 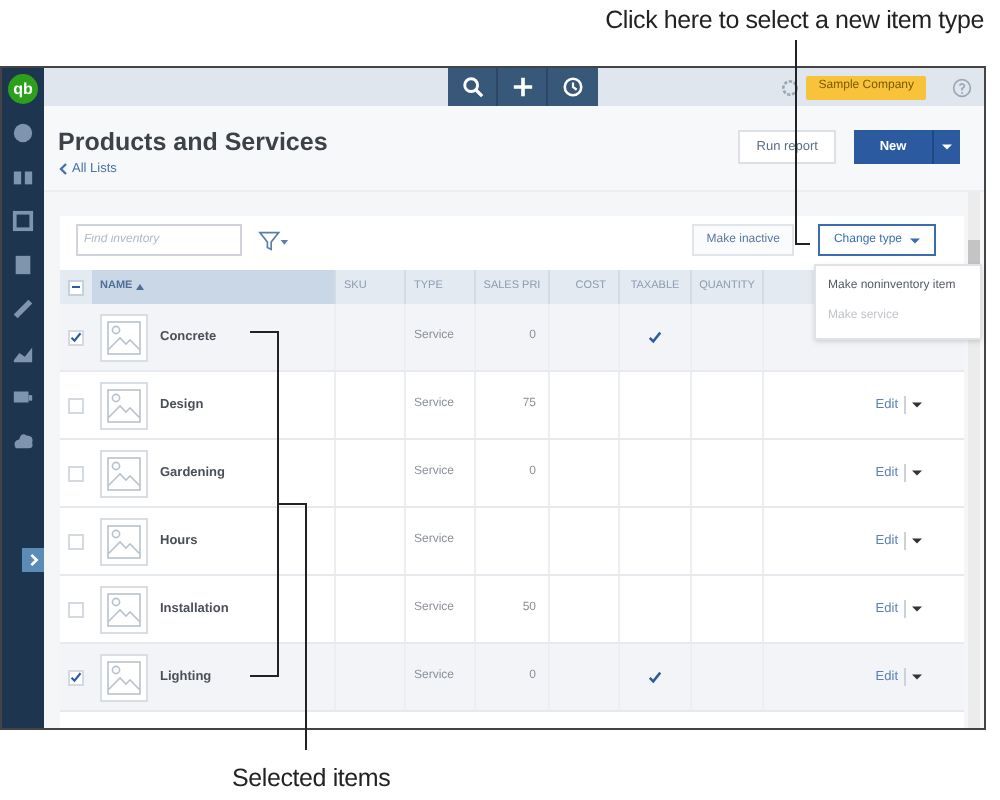 I want to click on logo: qb, so click(x=23, y=89).